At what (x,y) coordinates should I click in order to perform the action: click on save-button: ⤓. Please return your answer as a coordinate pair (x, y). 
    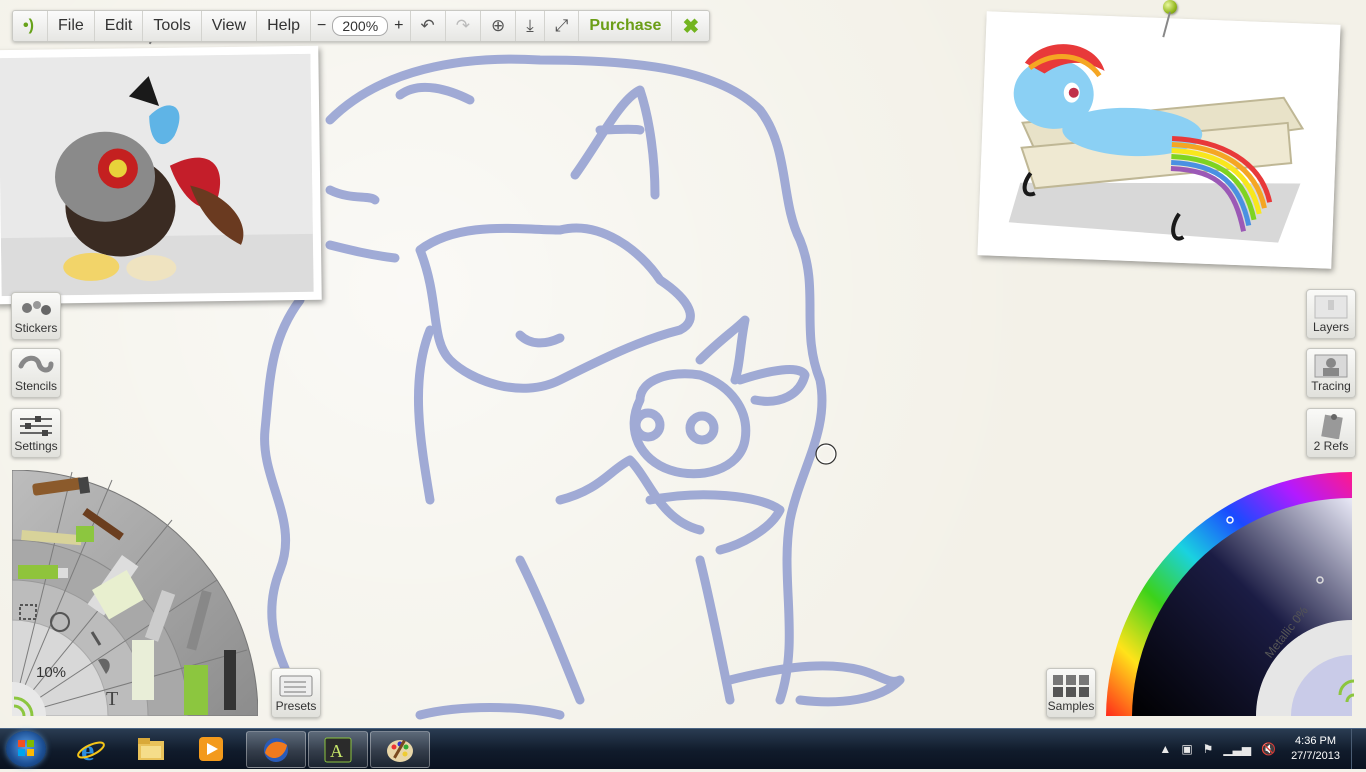
    Looking at the image, I should click on (530, 26).